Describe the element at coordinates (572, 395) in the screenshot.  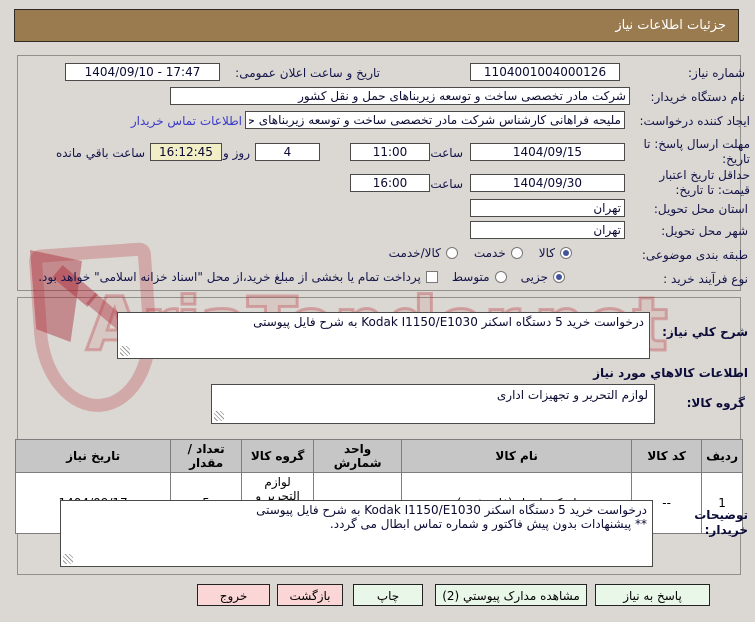
I see `goods-group-value: لوازم التحریر و تجهیزات اداری` at that location.